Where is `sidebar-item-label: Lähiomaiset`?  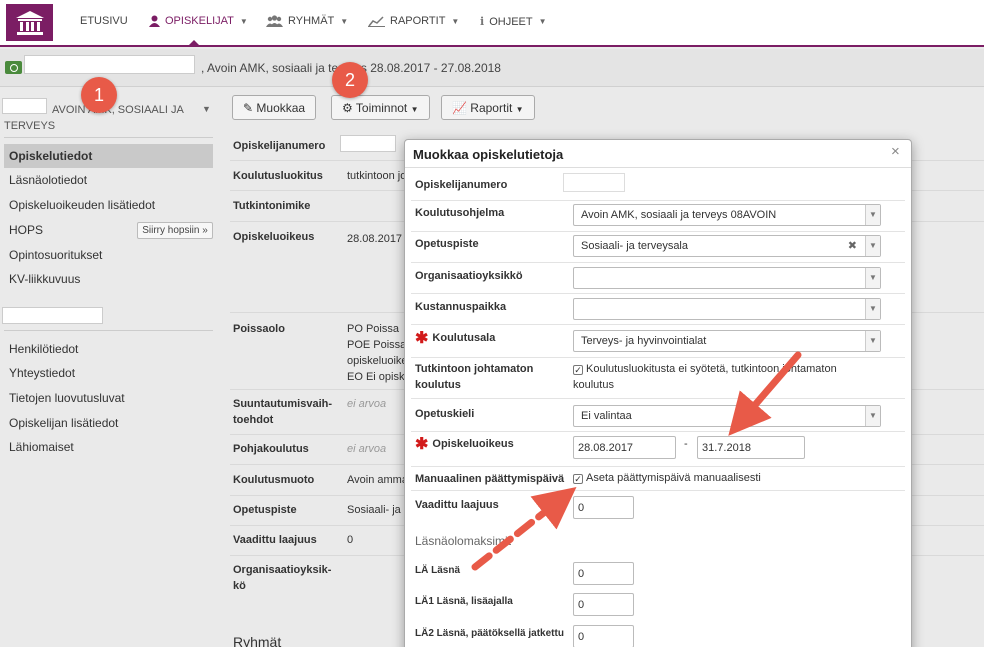 sidebar-item-label: Lähiomaiset is located at coordinates (41, 447).